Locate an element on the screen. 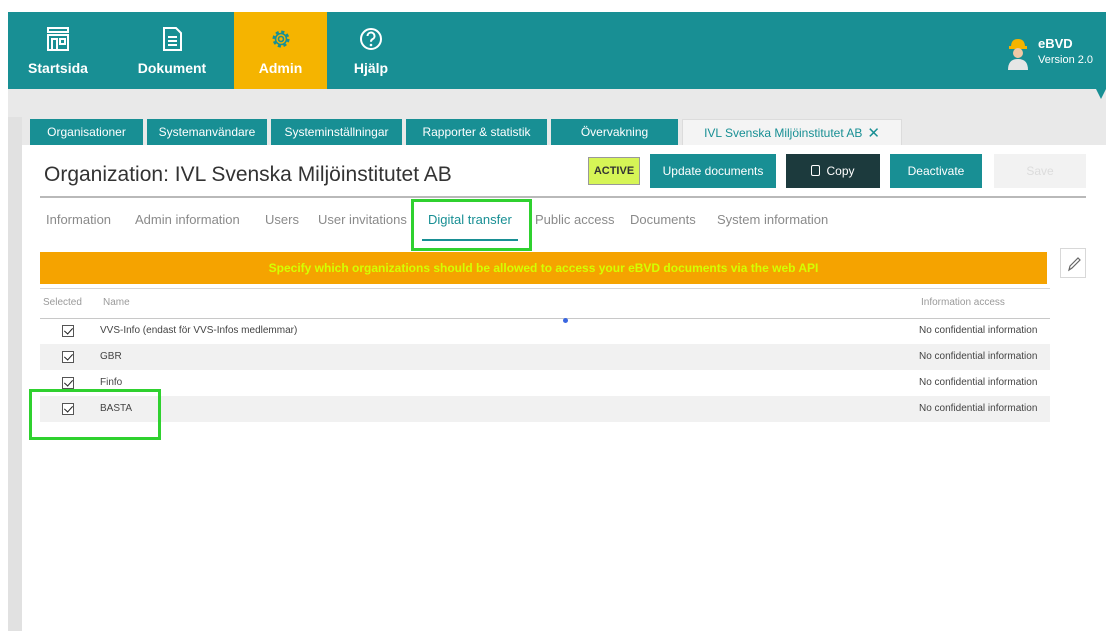  document-icon is located at coordinates (172, 39).